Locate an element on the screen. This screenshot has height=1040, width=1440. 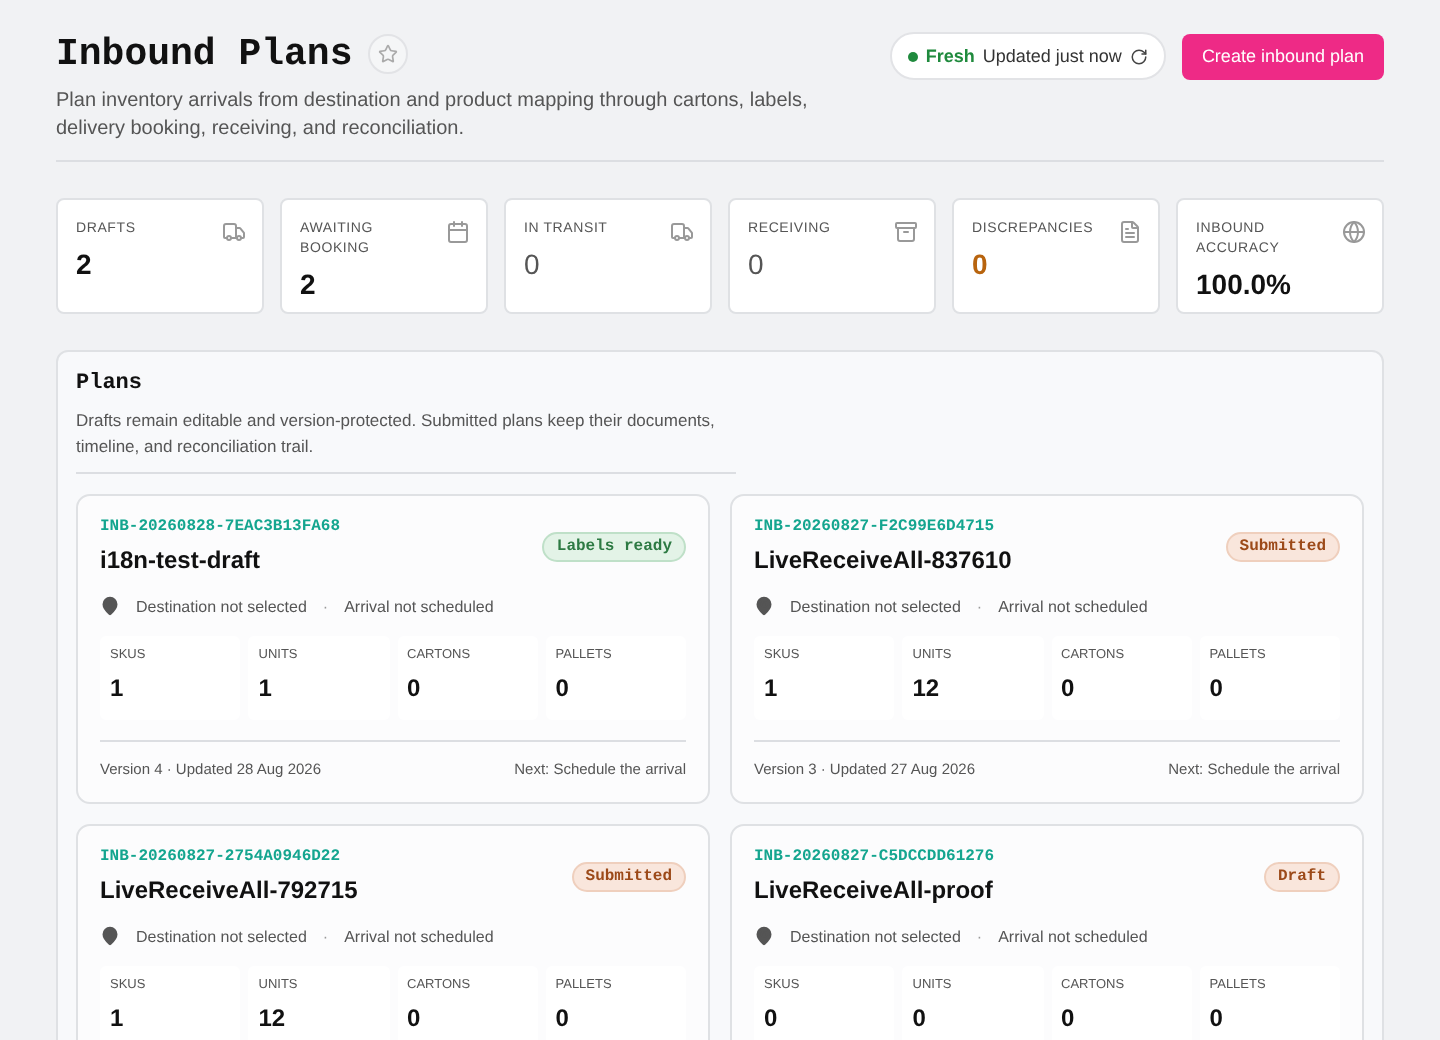
plan-id: INB-20260827-F2C99E6D4715 is located at coordinates (875, 527).